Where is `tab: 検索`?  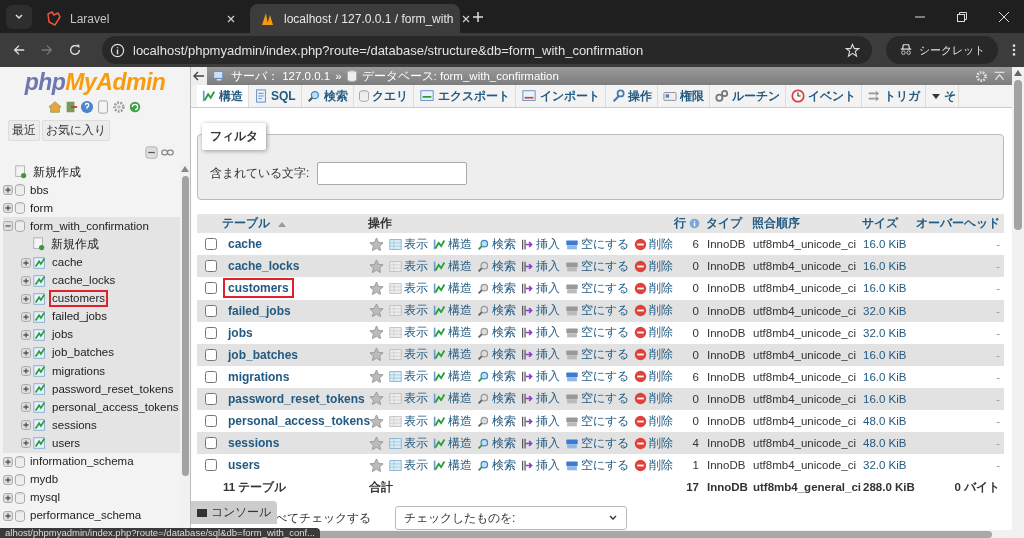 tab: 検索 is located at coordinates (327, 96).